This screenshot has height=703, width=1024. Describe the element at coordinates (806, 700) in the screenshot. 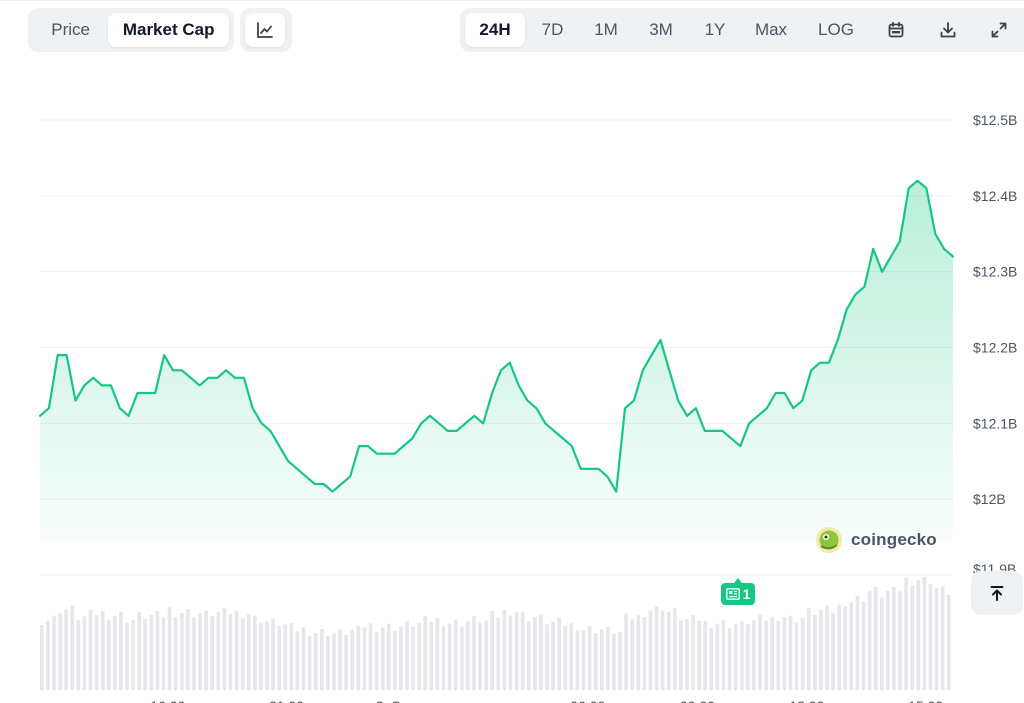

I see `x-tick-label: 12:00` at that location.